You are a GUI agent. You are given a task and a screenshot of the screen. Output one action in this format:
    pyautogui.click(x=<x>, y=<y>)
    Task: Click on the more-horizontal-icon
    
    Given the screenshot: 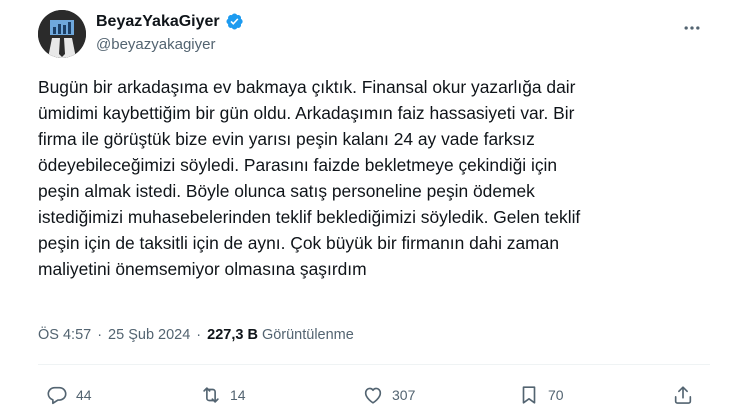 What is the action you would take?
    pyautogui.click(x=692, y=28)
    